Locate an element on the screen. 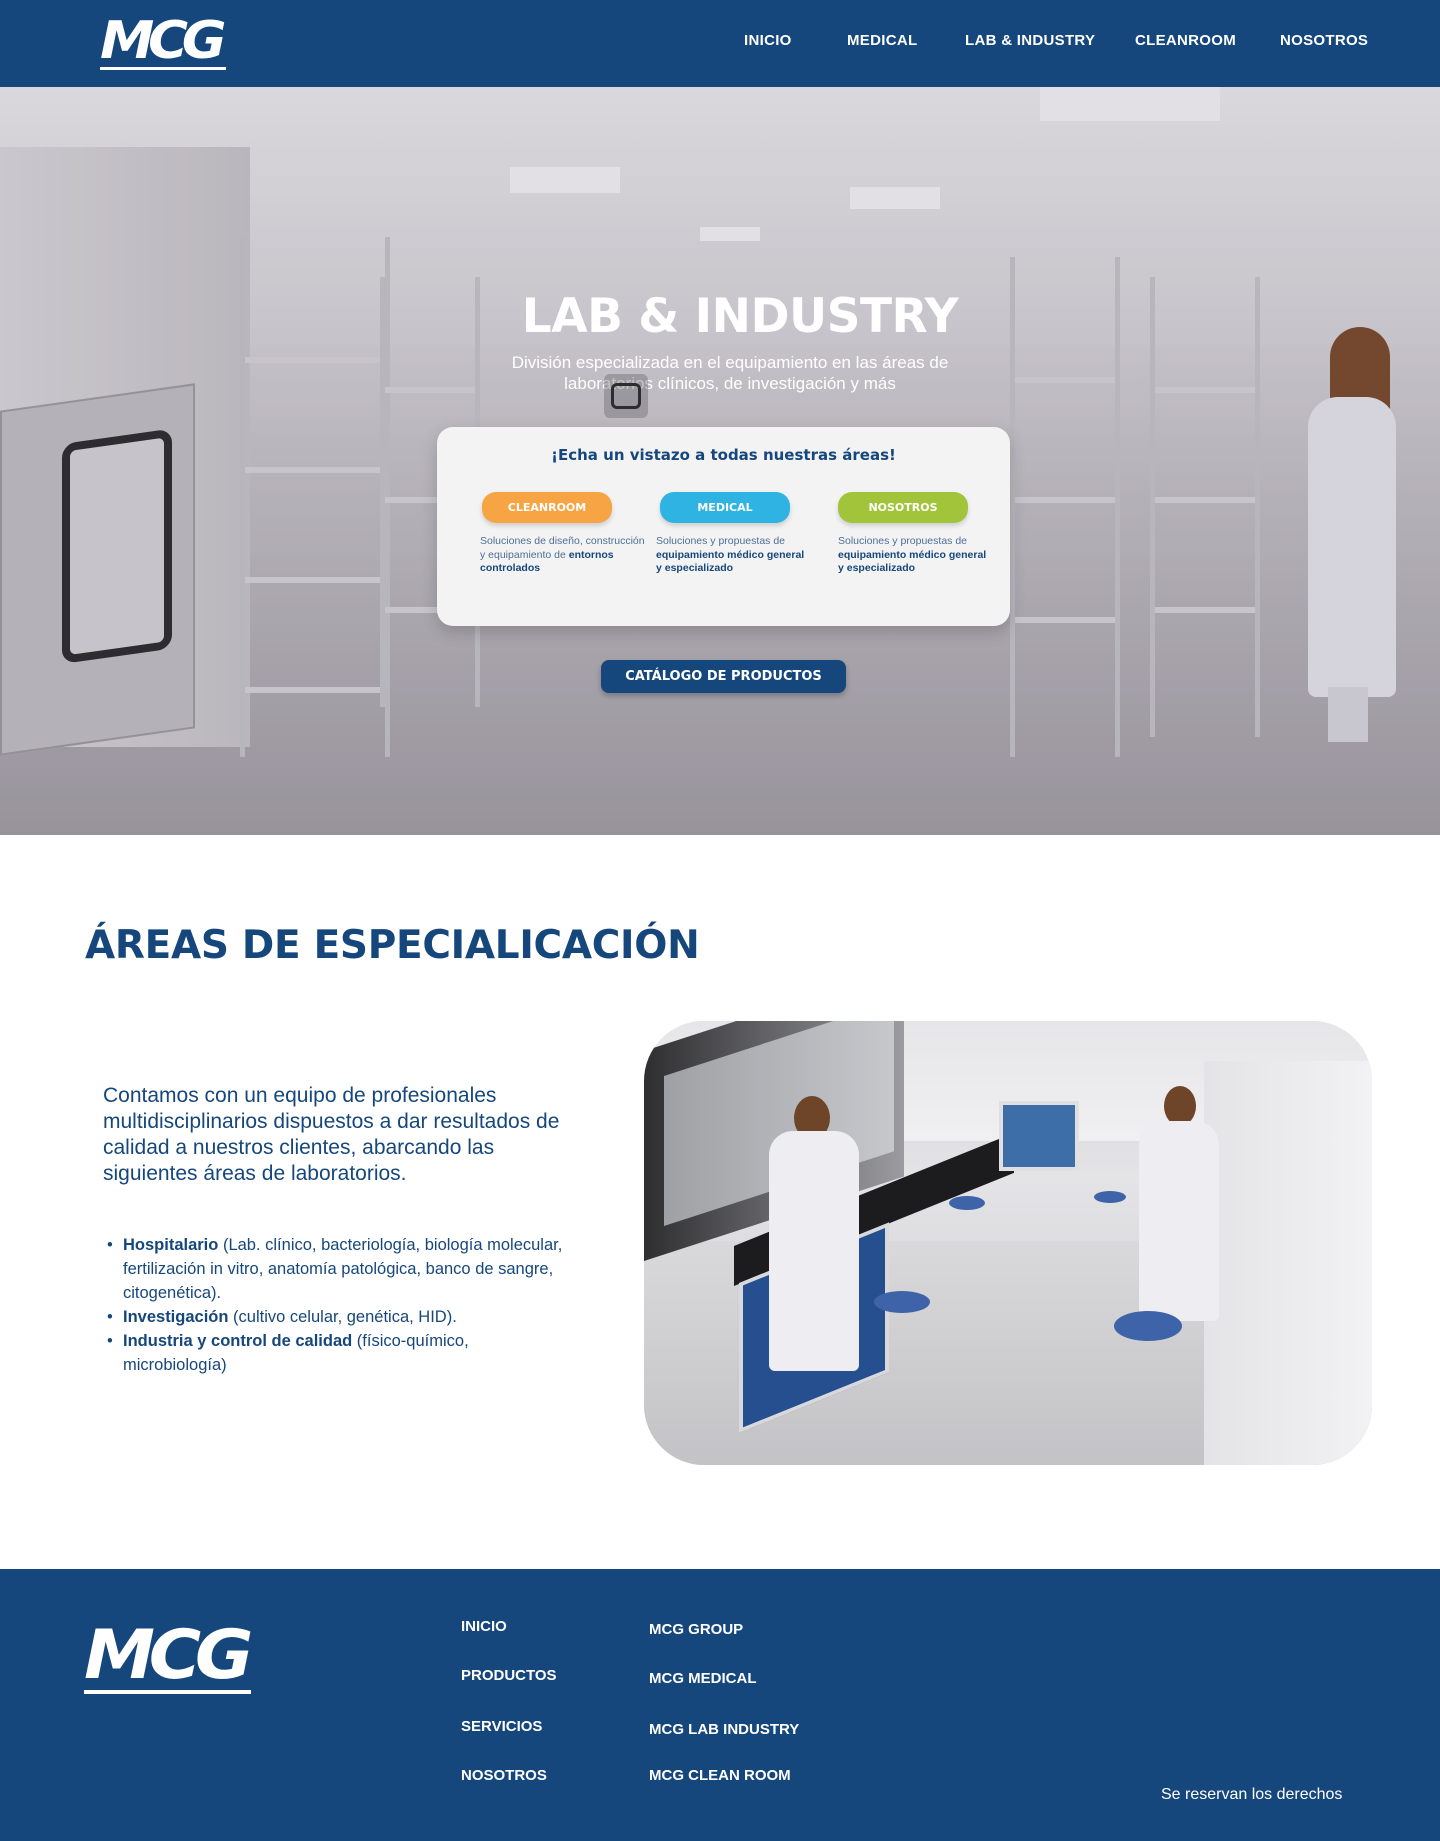 The height and width of the screenshot is (1841, 1440). nav-medical: MEDICAL is located at coordinates (882, 41).